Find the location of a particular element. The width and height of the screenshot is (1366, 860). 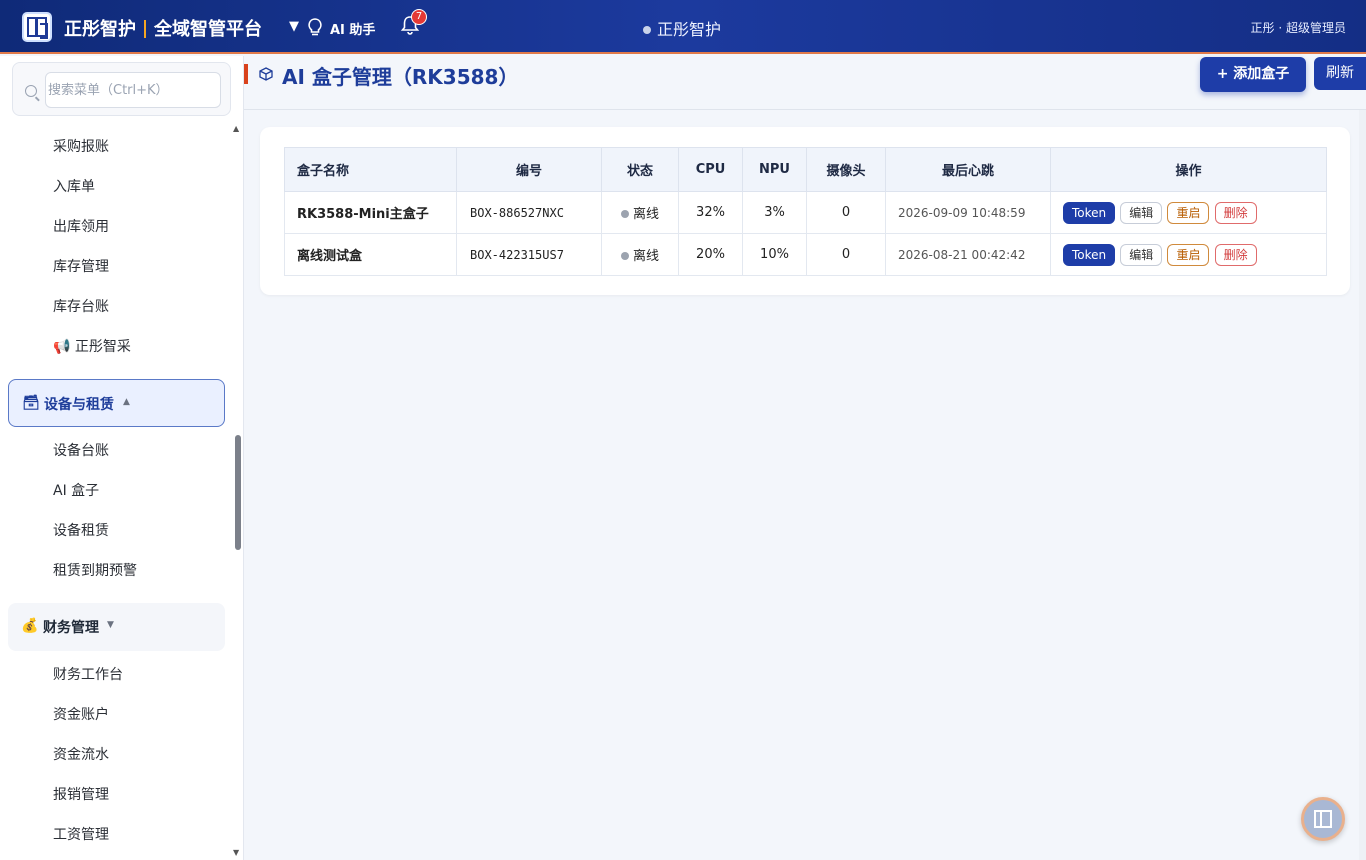

sidebar-item-inventory: 库存管理 is located at coordinates (81, 267).